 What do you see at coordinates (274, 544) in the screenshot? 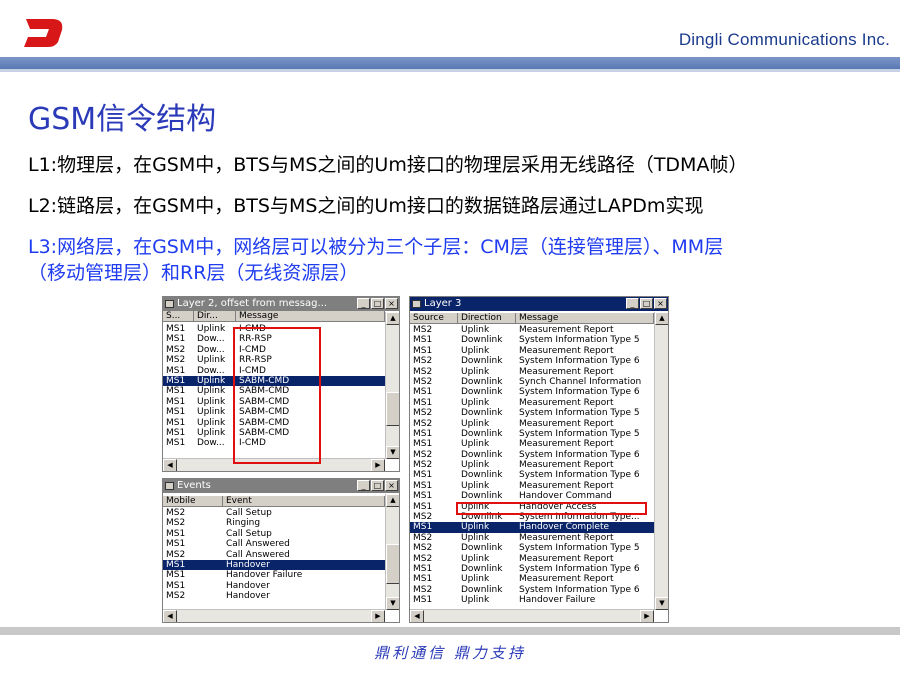
I see `table-row: MS1 Call Answered` at bounding box center [274, 544].